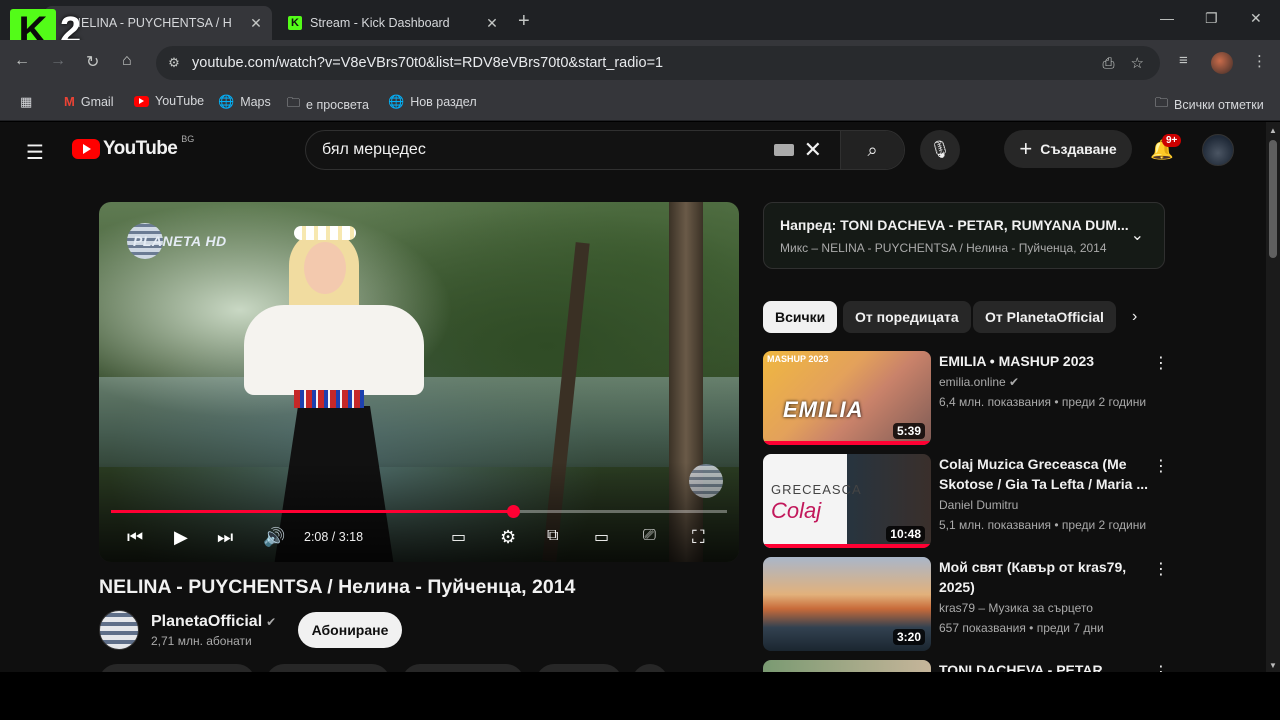 This screenshot has width=1280, height=720. Describe the element at coordinates (1044, 317) in the screenshot. I see `chip-from-channel: От PlanetaOfficial` at that location.